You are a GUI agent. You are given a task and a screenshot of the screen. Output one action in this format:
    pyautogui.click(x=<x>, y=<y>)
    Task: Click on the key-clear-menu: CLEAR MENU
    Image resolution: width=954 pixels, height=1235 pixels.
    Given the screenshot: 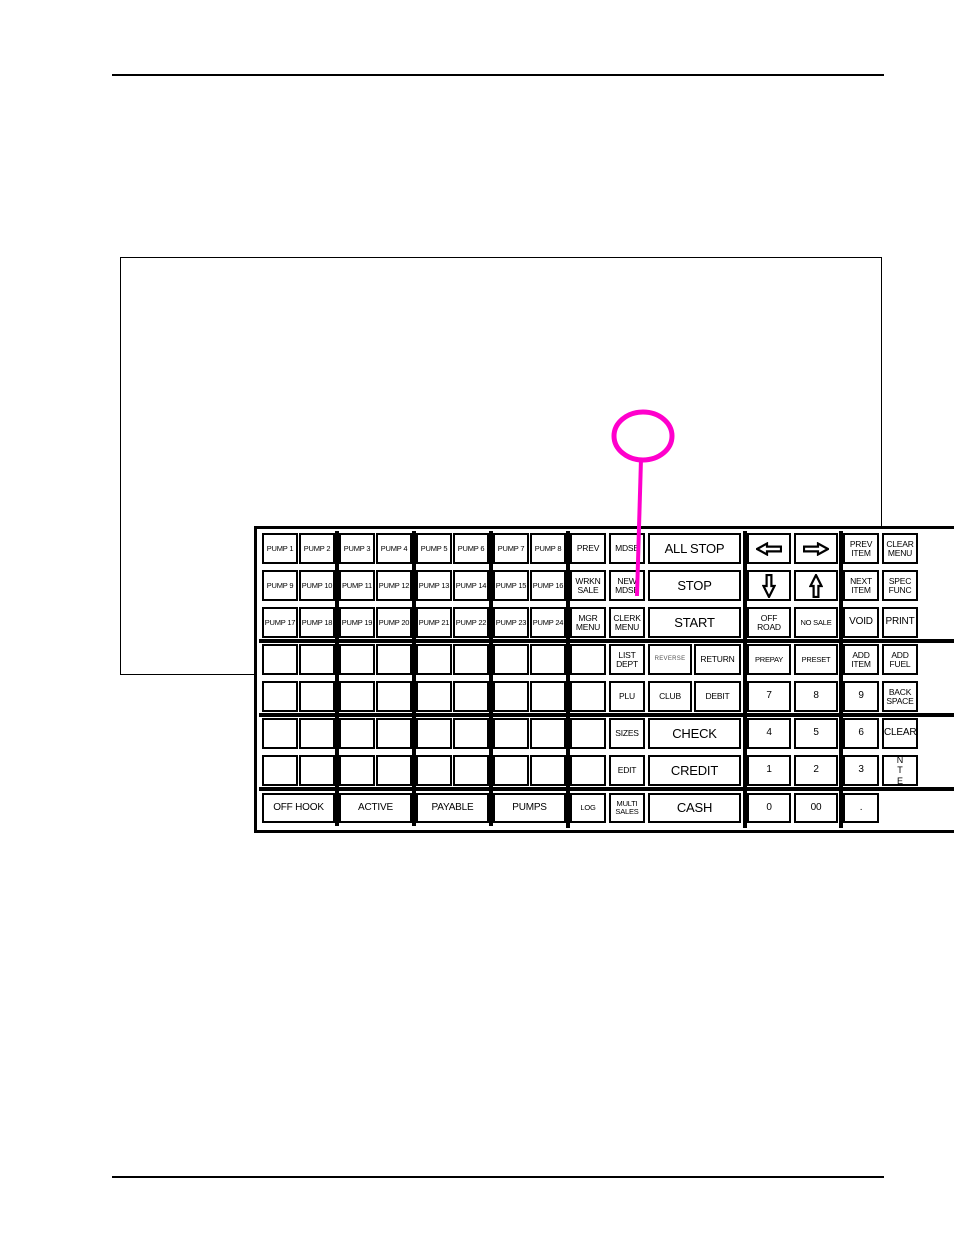 What is the action you would take?
    pyautogui.click(x=900, y=548)
    